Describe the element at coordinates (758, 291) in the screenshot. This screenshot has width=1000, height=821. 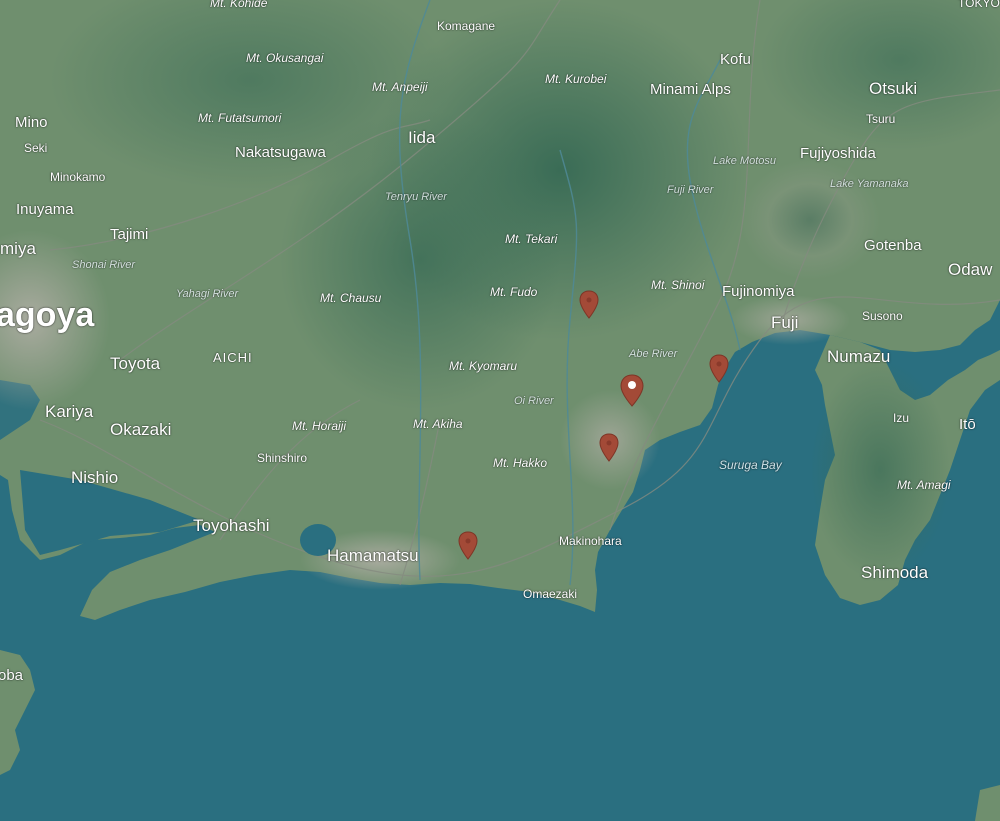
I see `label-fujinomiya: Fujinomiya` at that location.